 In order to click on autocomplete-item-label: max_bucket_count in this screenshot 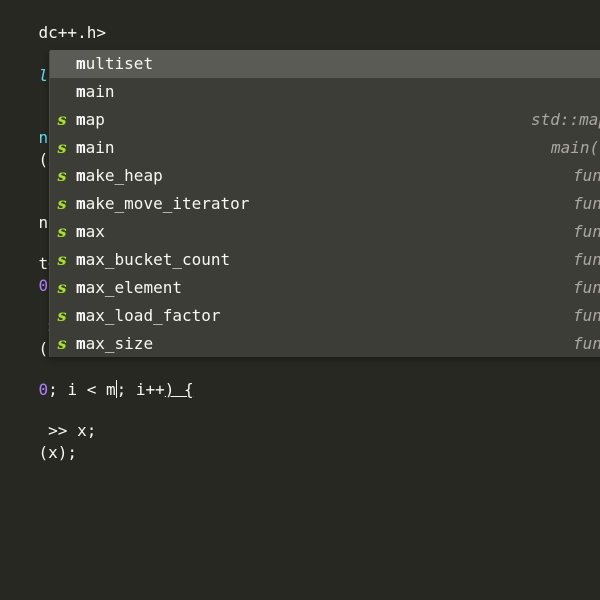, I will do `click(153, 260)`.